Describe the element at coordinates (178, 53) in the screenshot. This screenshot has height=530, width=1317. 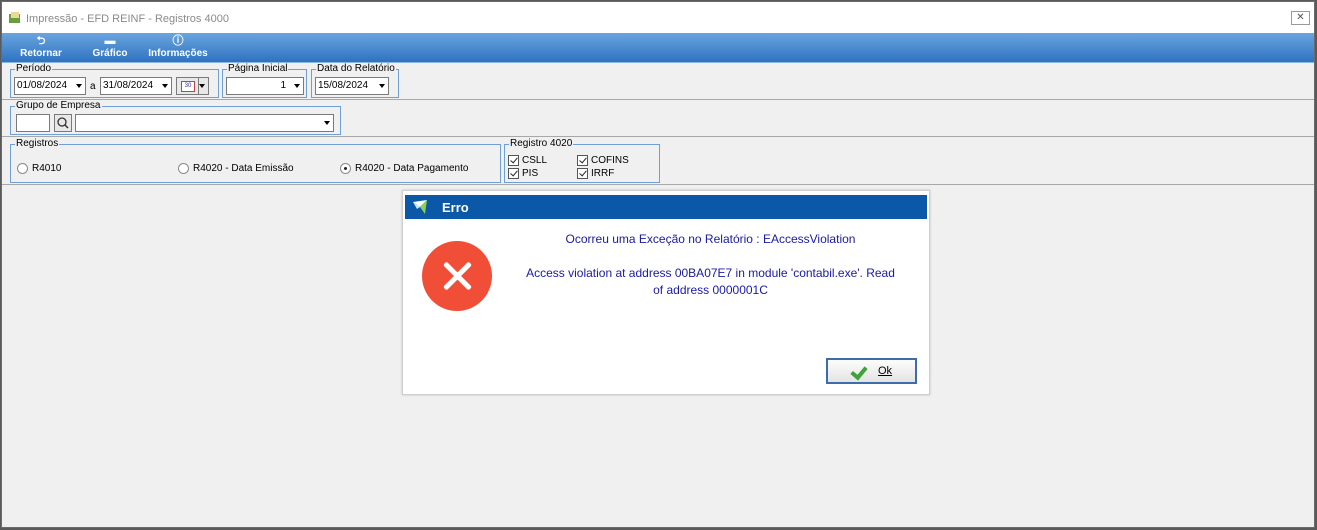
I see `informacoes-label: Informações` at that location.